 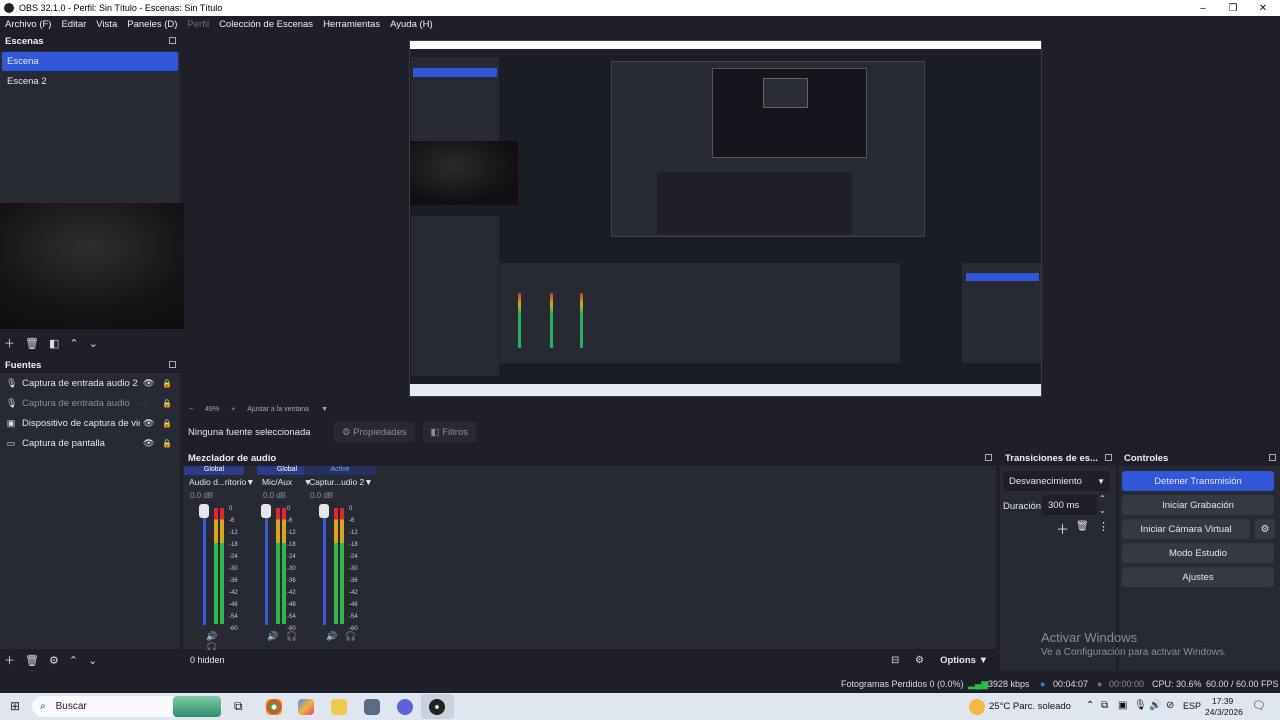 I want to click on discord-icon, so click(x=405, y=707).